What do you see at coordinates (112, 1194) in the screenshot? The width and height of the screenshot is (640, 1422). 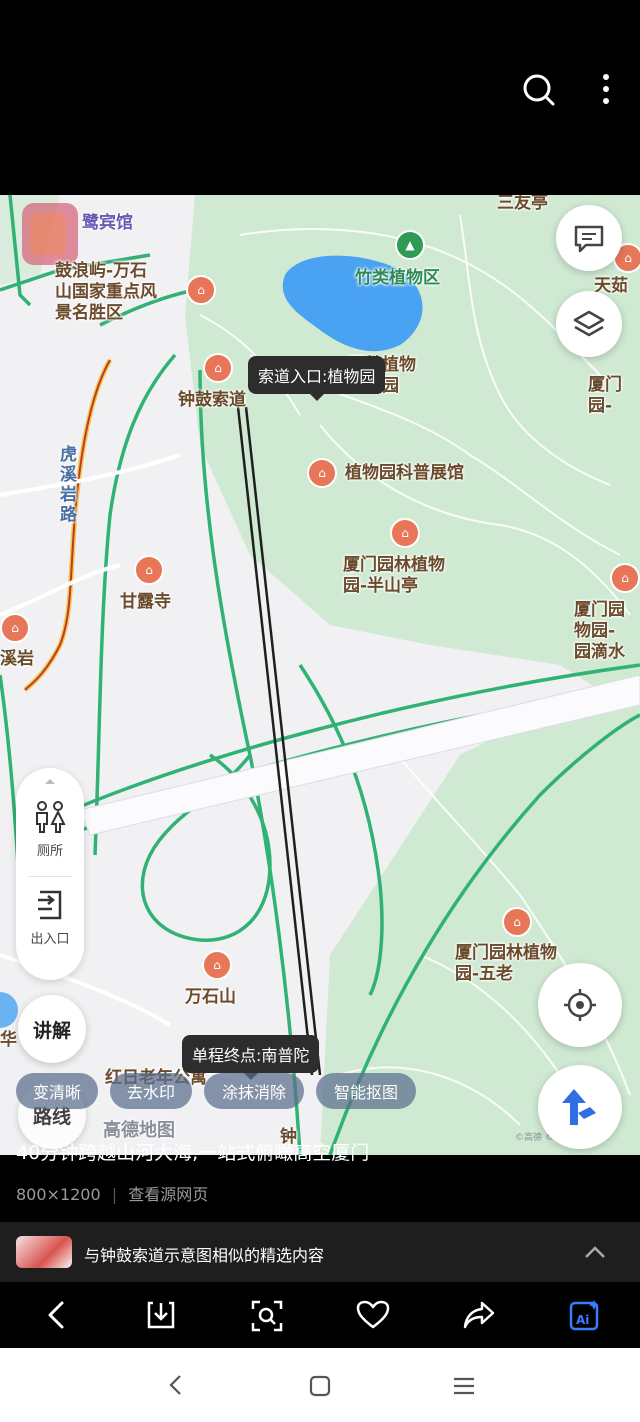 I see `image-meta: 800×1200 | 查看源网页` at bounding box center [112, 1194].